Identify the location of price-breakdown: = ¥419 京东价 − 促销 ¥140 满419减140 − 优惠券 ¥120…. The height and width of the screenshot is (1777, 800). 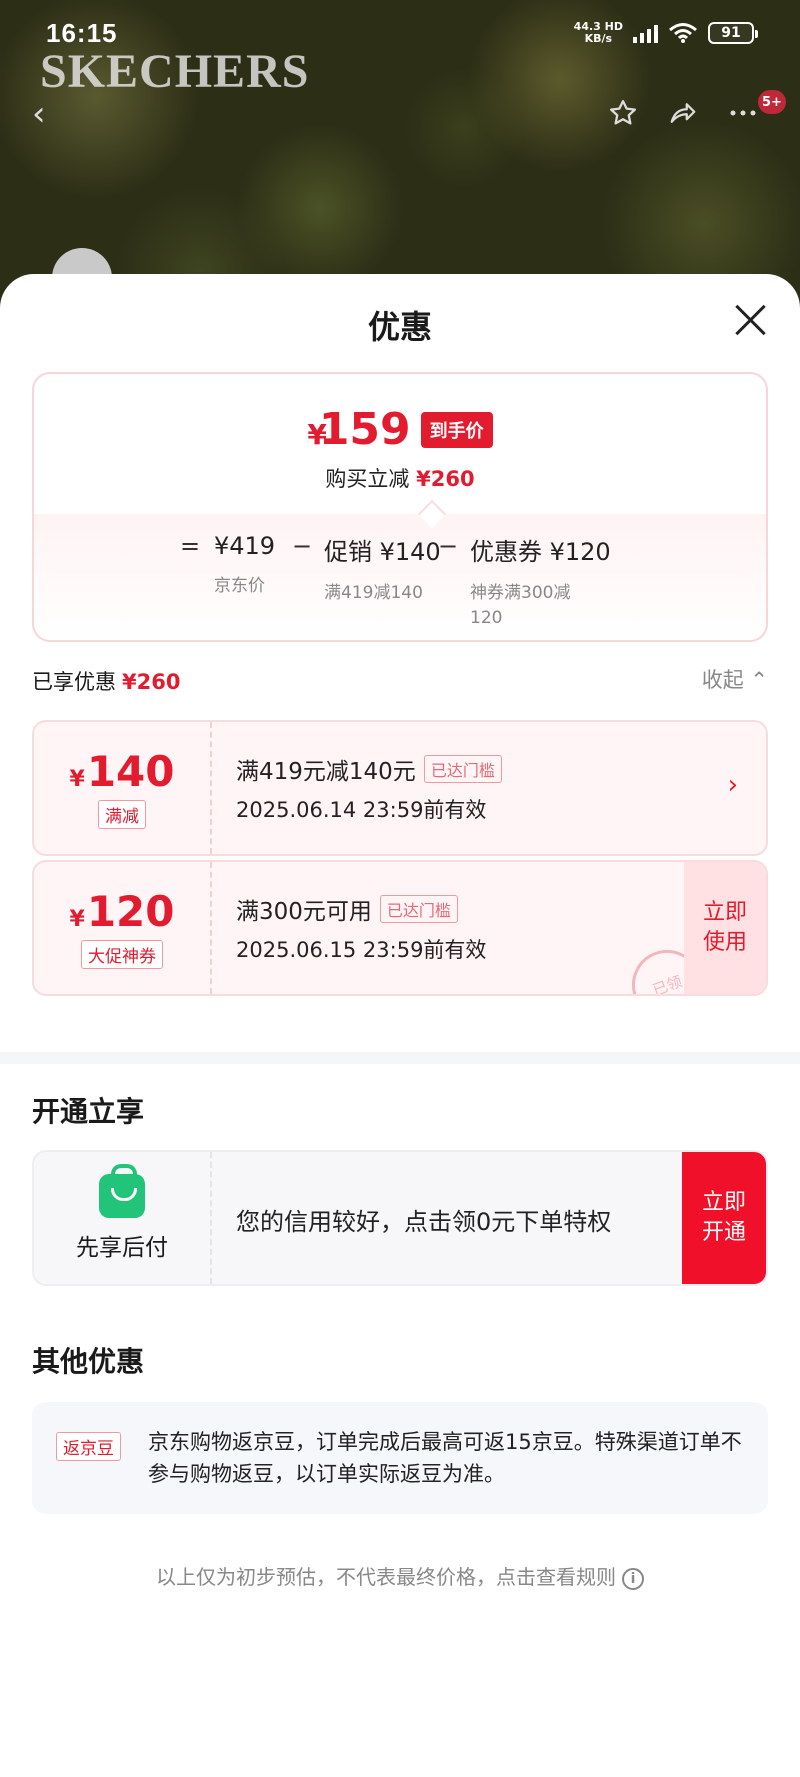
(400, 582).